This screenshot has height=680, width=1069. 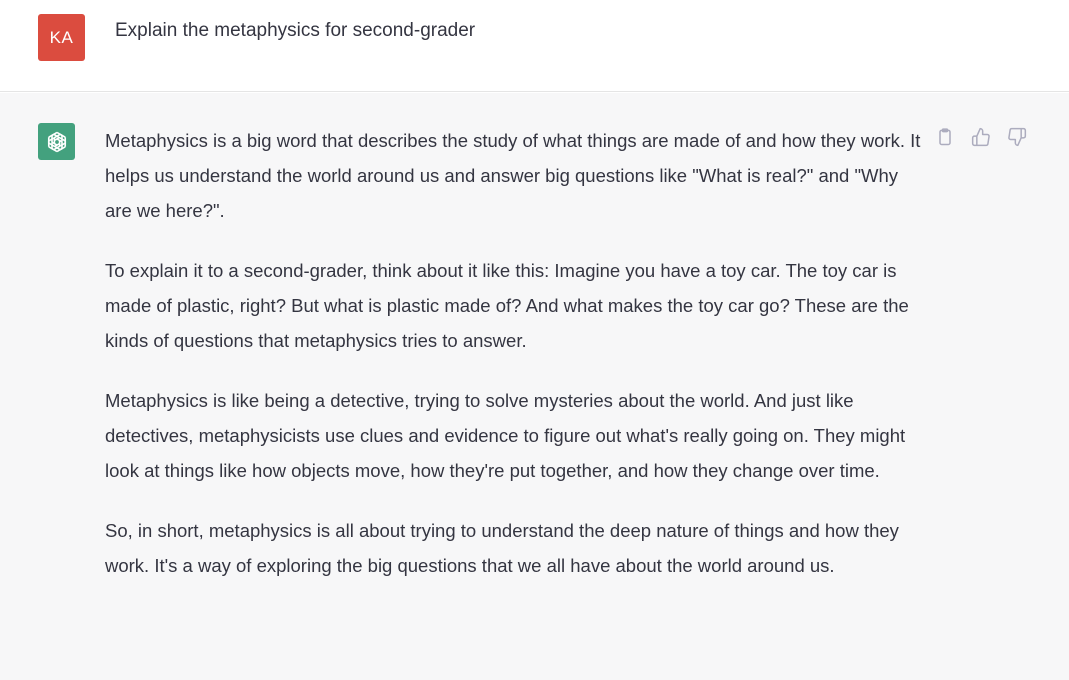 I want to click on user-avatar: KA, so click(x=61, y=37).